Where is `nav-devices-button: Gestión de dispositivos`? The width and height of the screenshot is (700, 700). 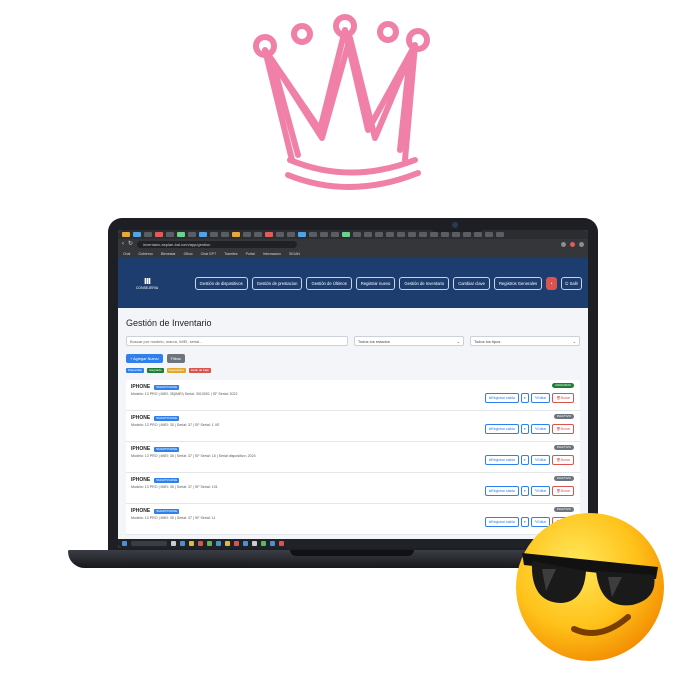
nav-devices-button: Gestión de dispositivos is located at coordinates (221, 283).